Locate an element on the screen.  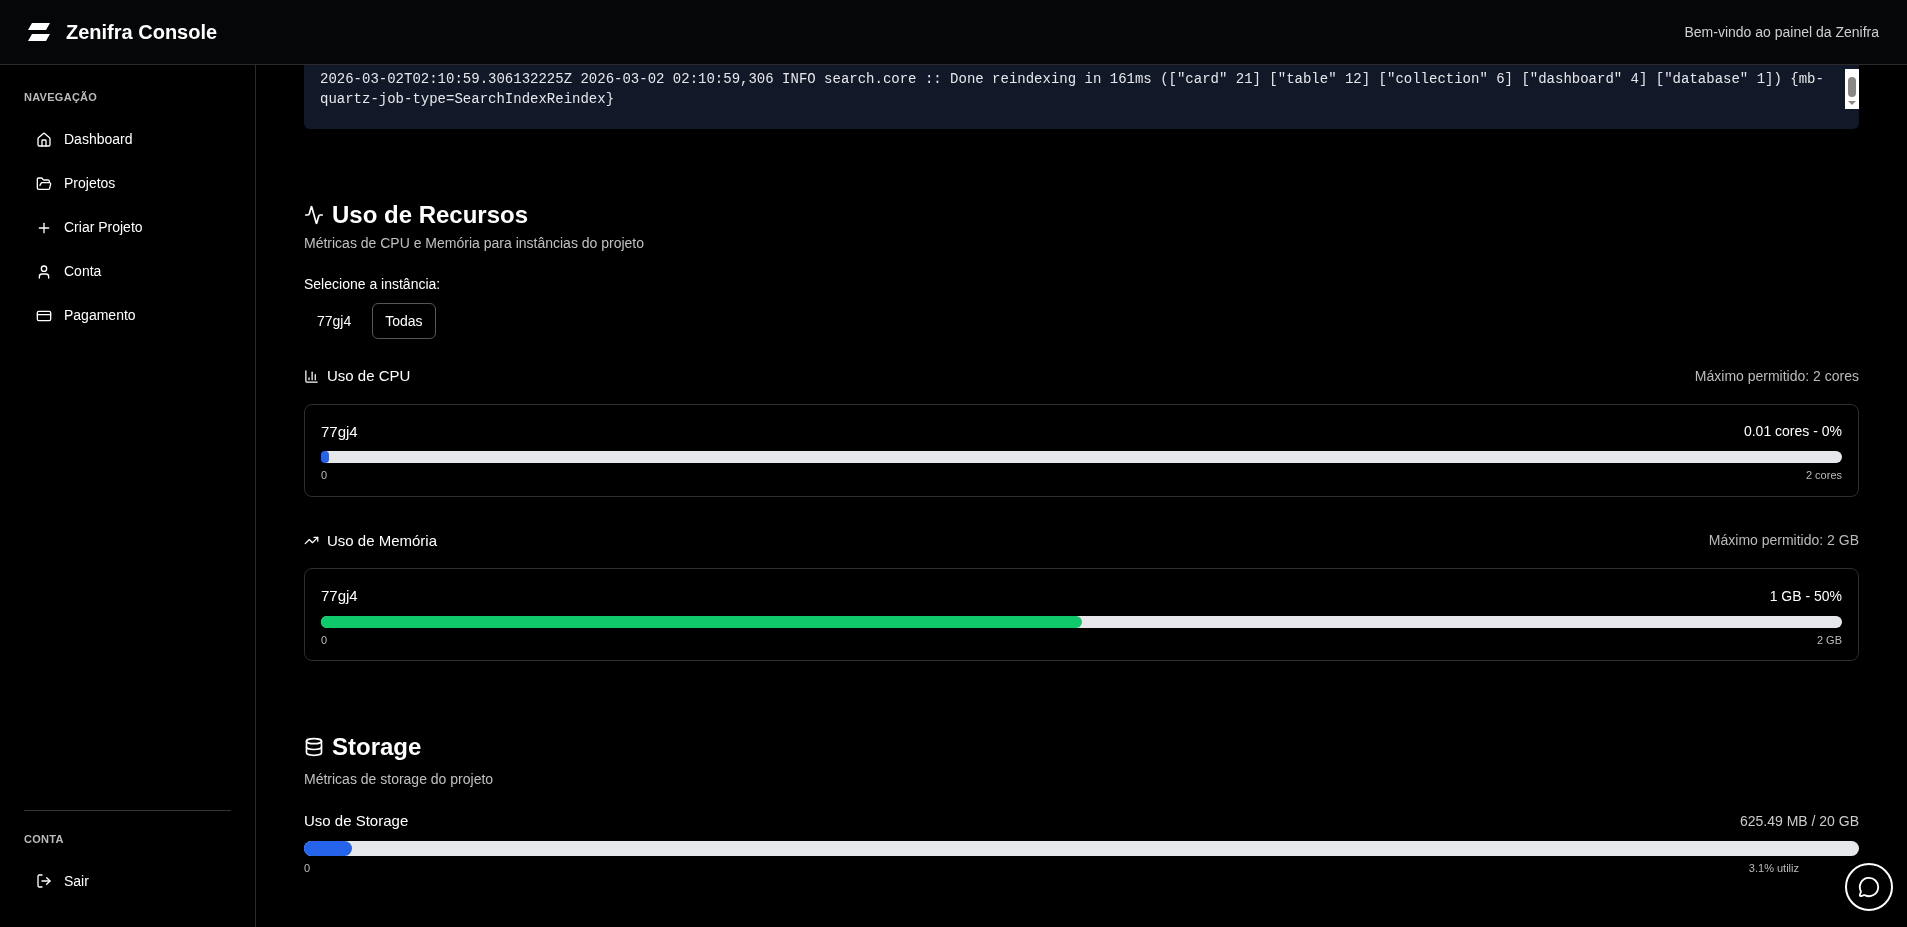
metric-reading: 1 GB - 50% is located at coordinates (1805, 596).